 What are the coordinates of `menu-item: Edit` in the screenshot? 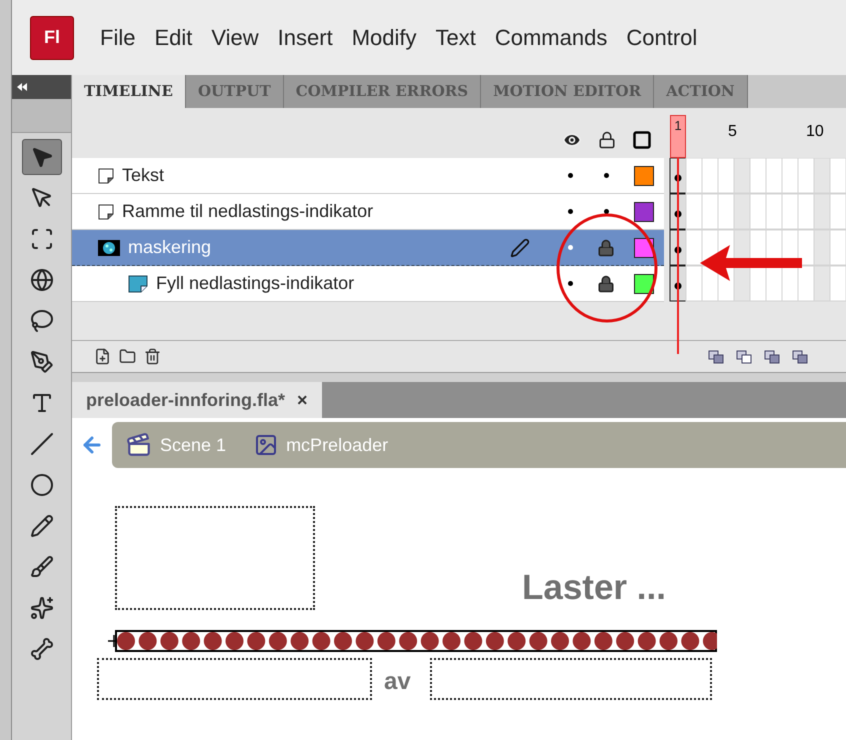 It's located at (173, 37).